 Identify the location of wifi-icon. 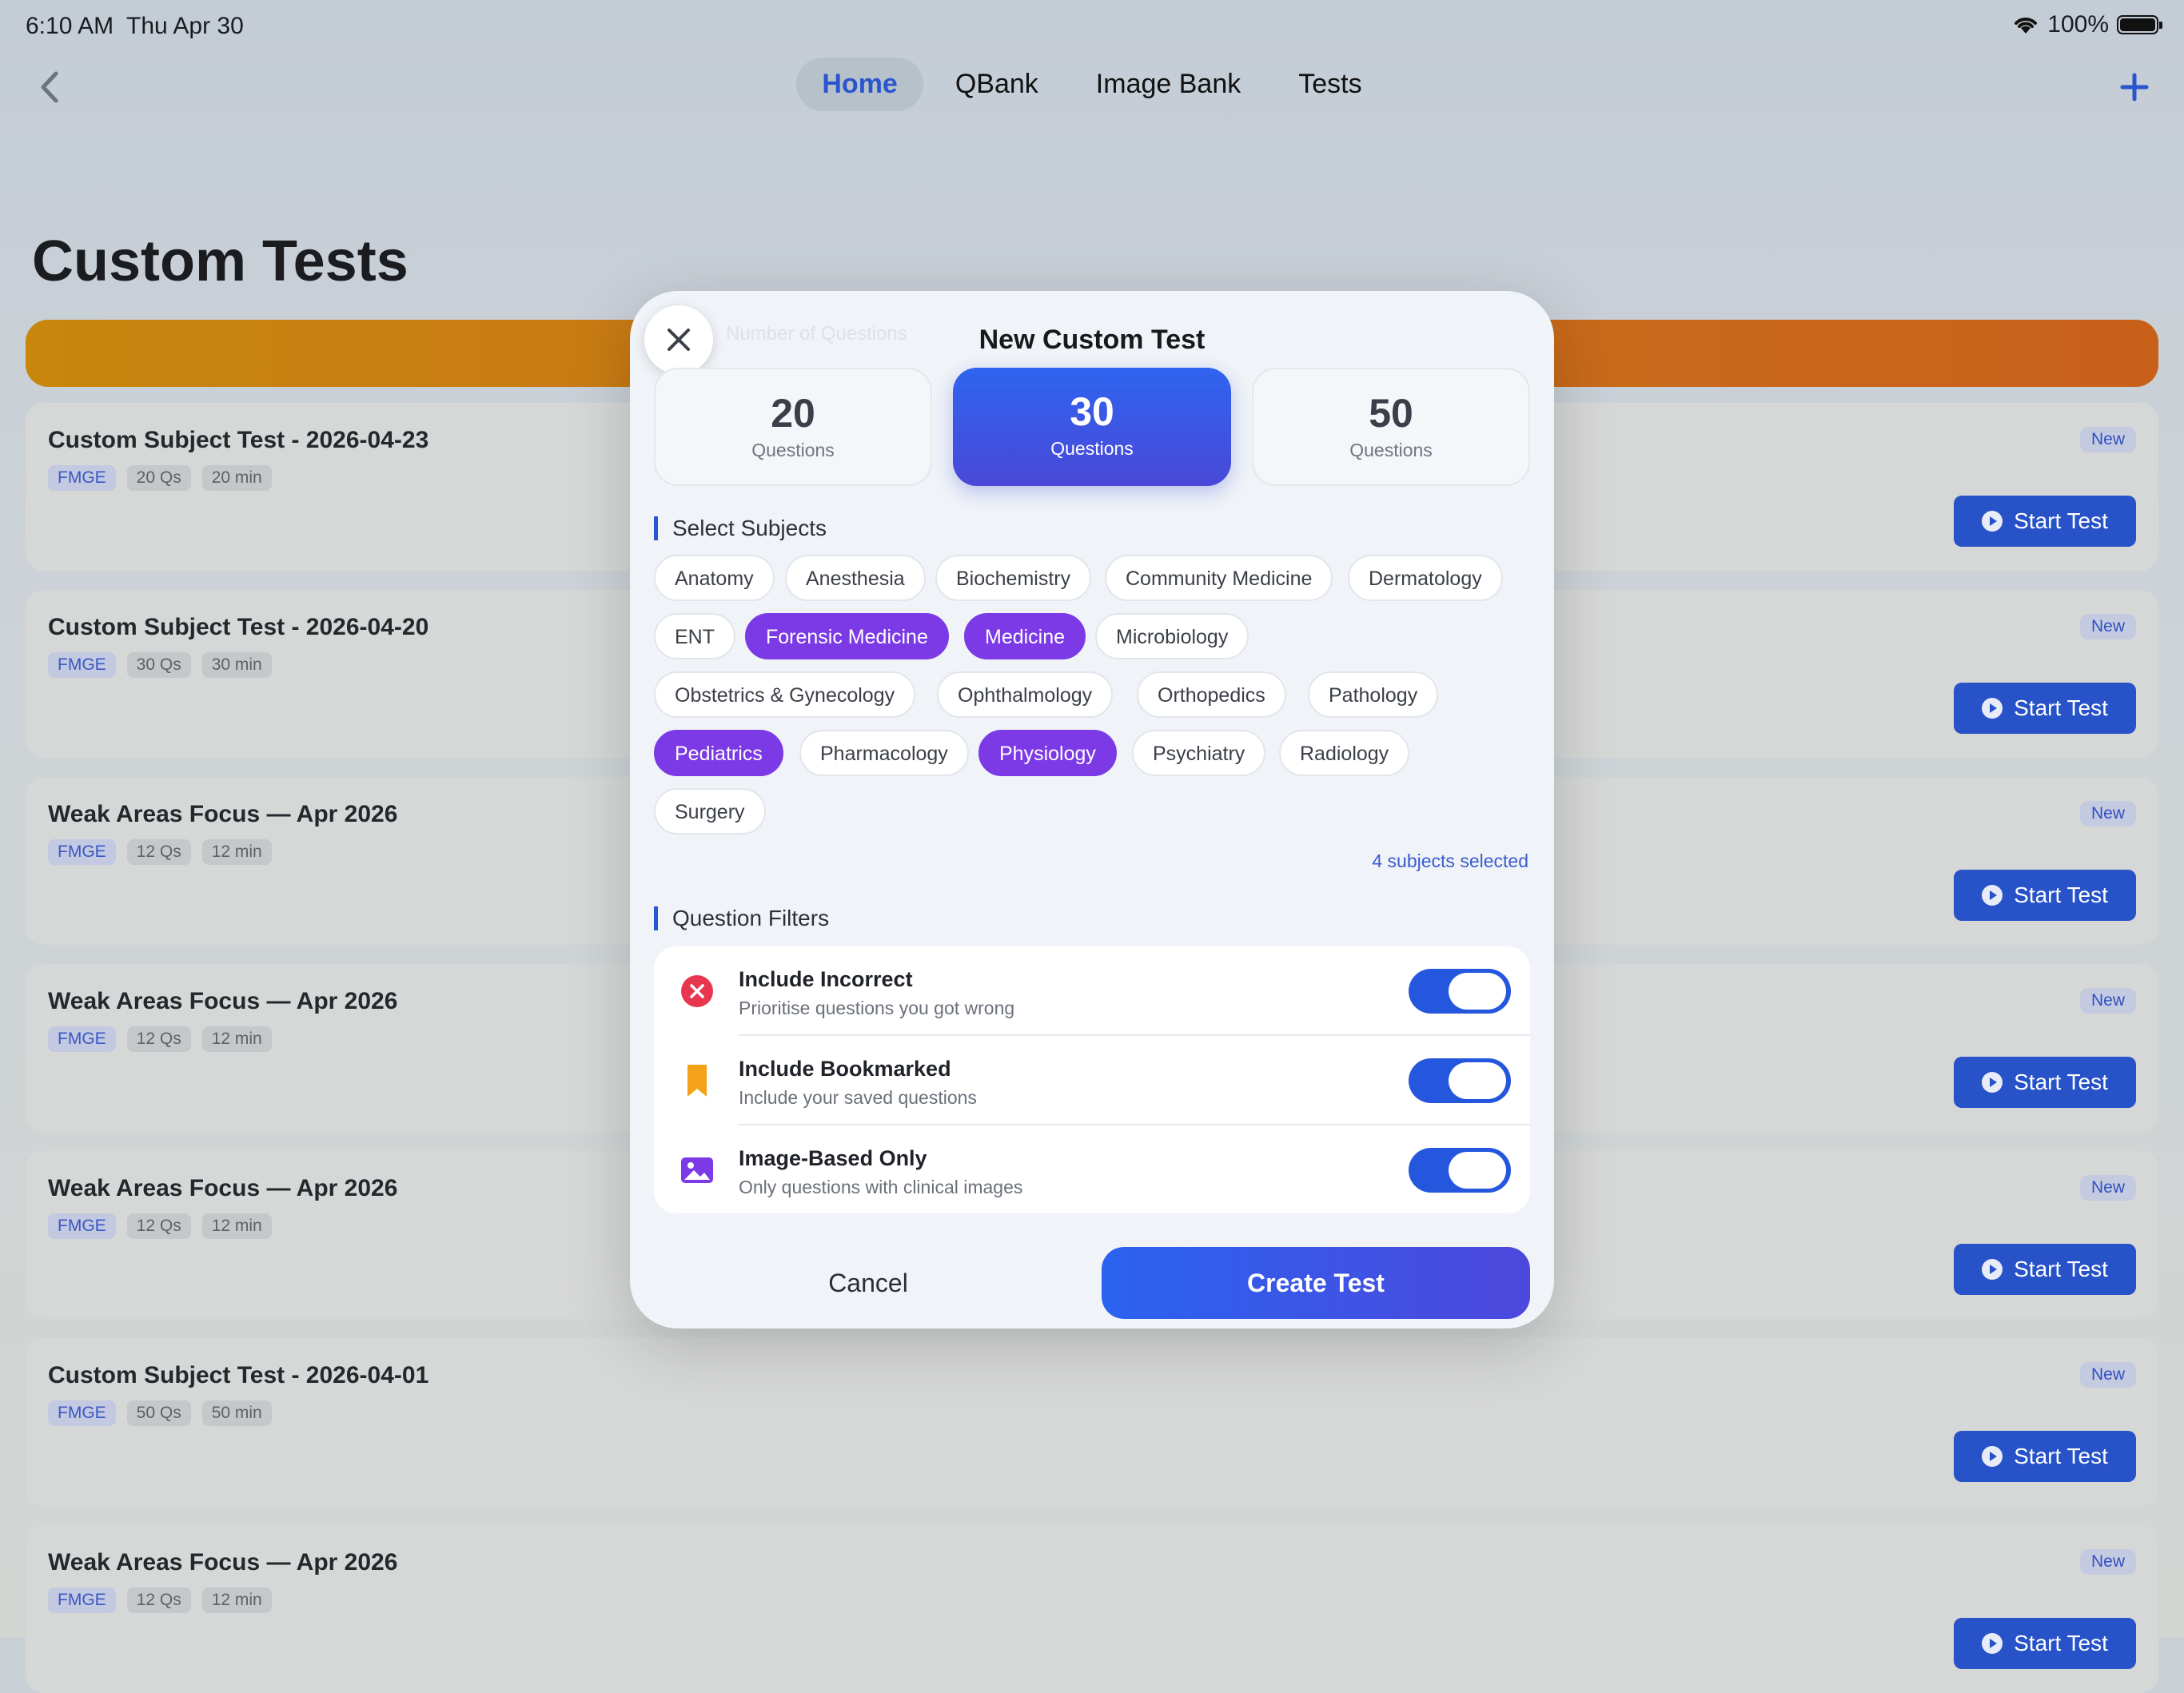
(2026, 26).